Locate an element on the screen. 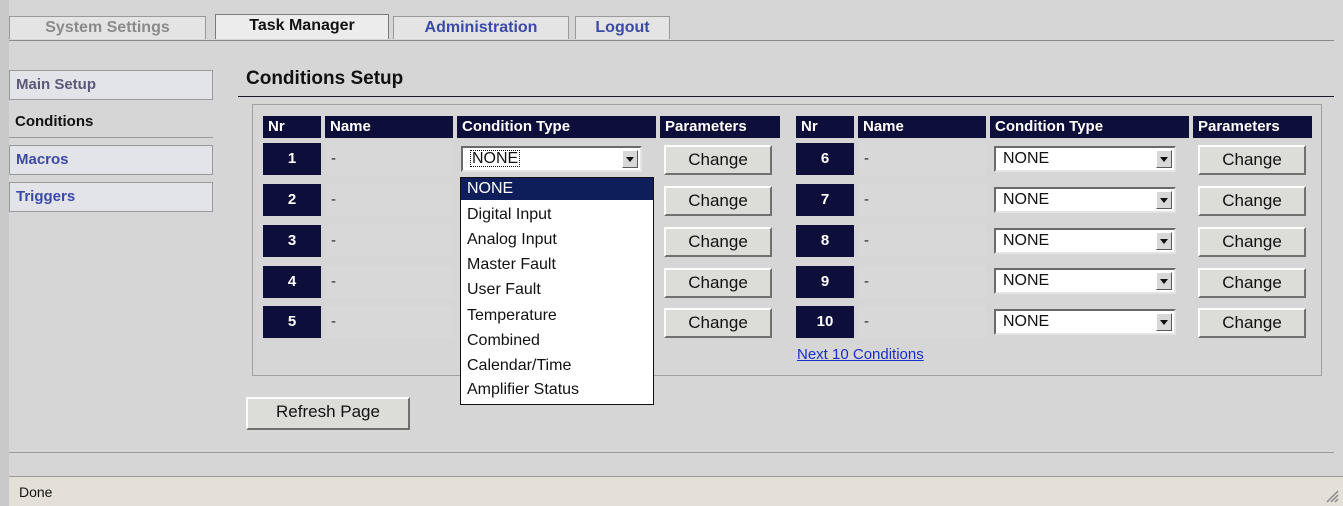  tab-system-settings: System Settings is located at coordinates (107, 27).